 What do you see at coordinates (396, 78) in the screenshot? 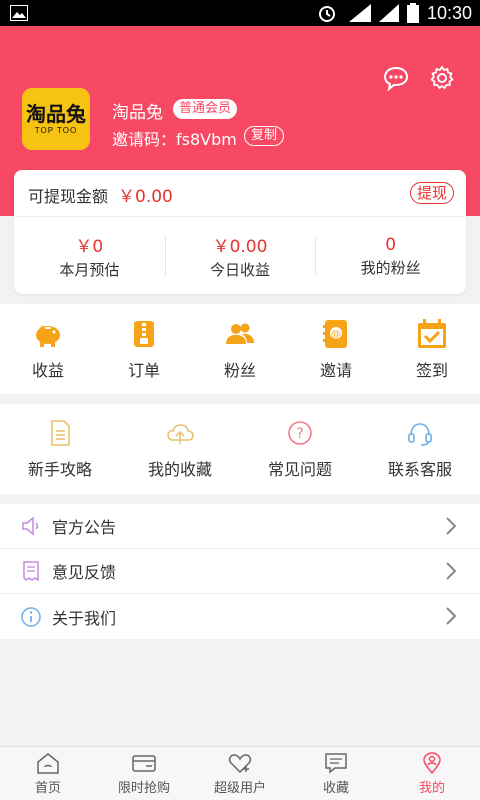
I see `chat-icon` at bounding box center [396, 78].